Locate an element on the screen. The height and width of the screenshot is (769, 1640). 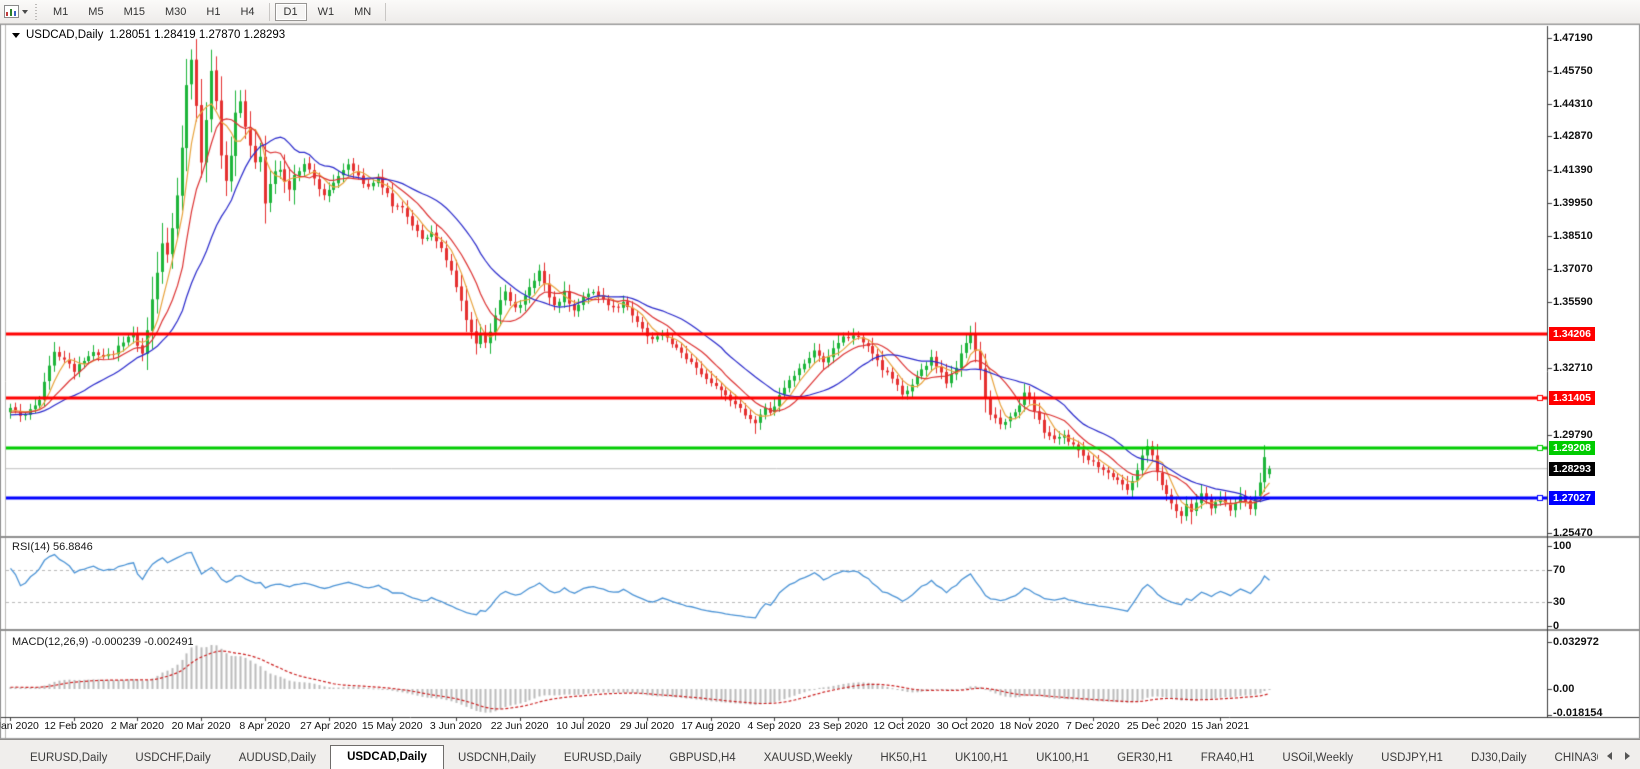
tab-usdchf-daily: USDCHF,Daily is located at coordinates (172, 758).